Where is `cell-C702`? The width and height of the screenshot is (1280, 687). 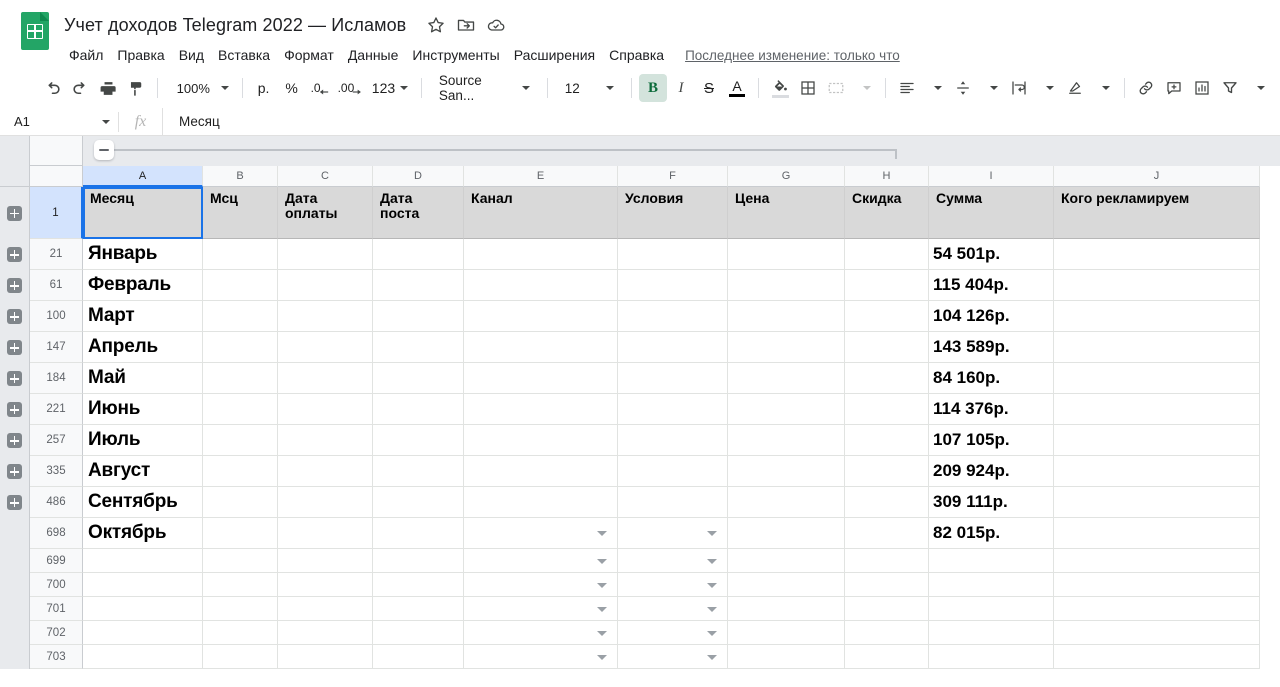 cell-C702 is located at coordinates (325, 633).